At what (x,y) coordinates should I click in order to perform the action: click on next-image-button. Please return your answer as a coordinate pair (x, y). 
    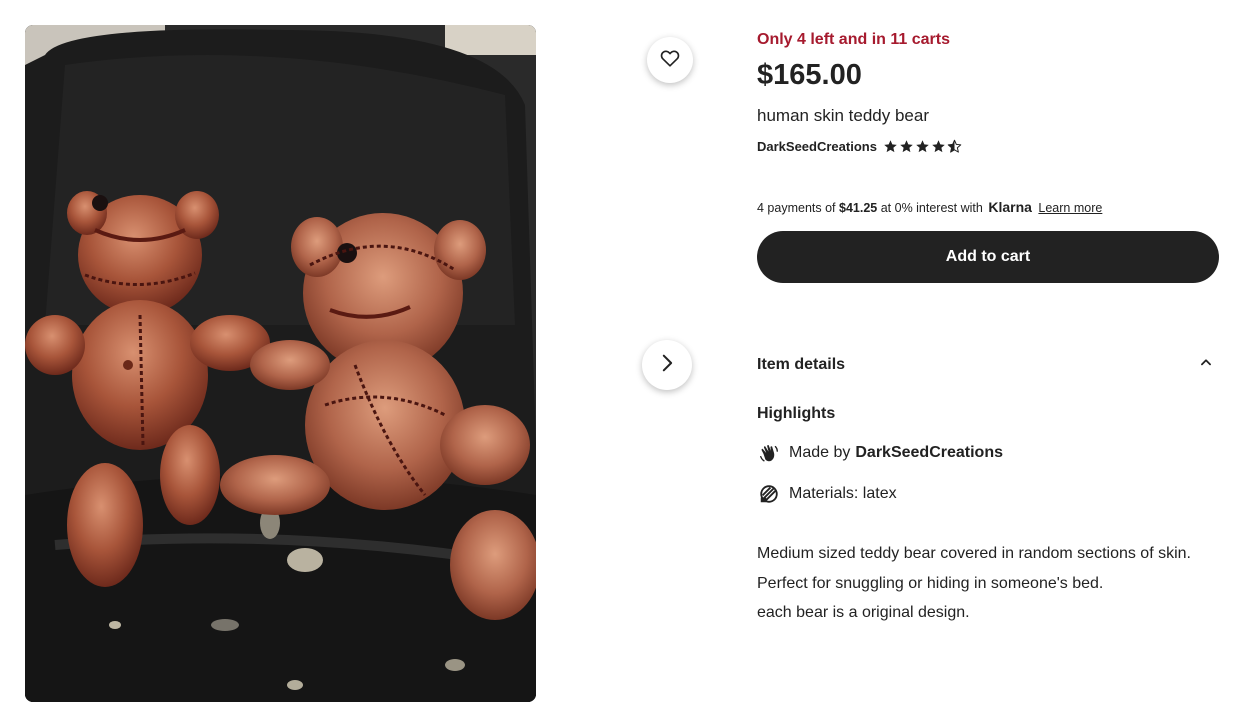
    Looking at the image, I should click on (667, 365).